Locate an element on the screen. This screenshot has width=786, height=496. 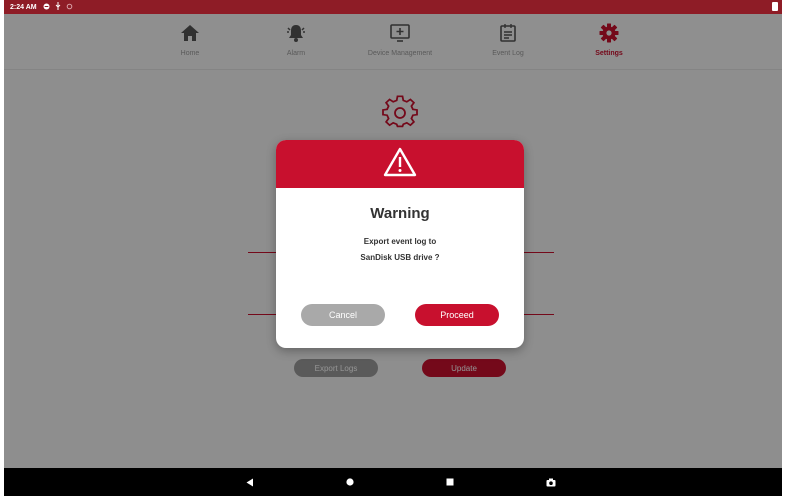
navigation-bar is located at coordinates (393, 482).